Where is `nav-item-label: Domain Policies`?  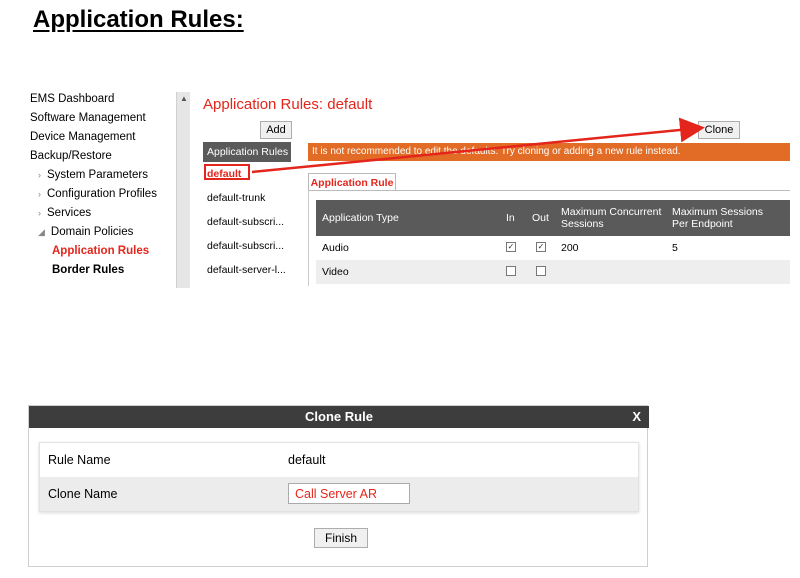
nav-item-label: Domain Policies is located at coordinates (92, 232).